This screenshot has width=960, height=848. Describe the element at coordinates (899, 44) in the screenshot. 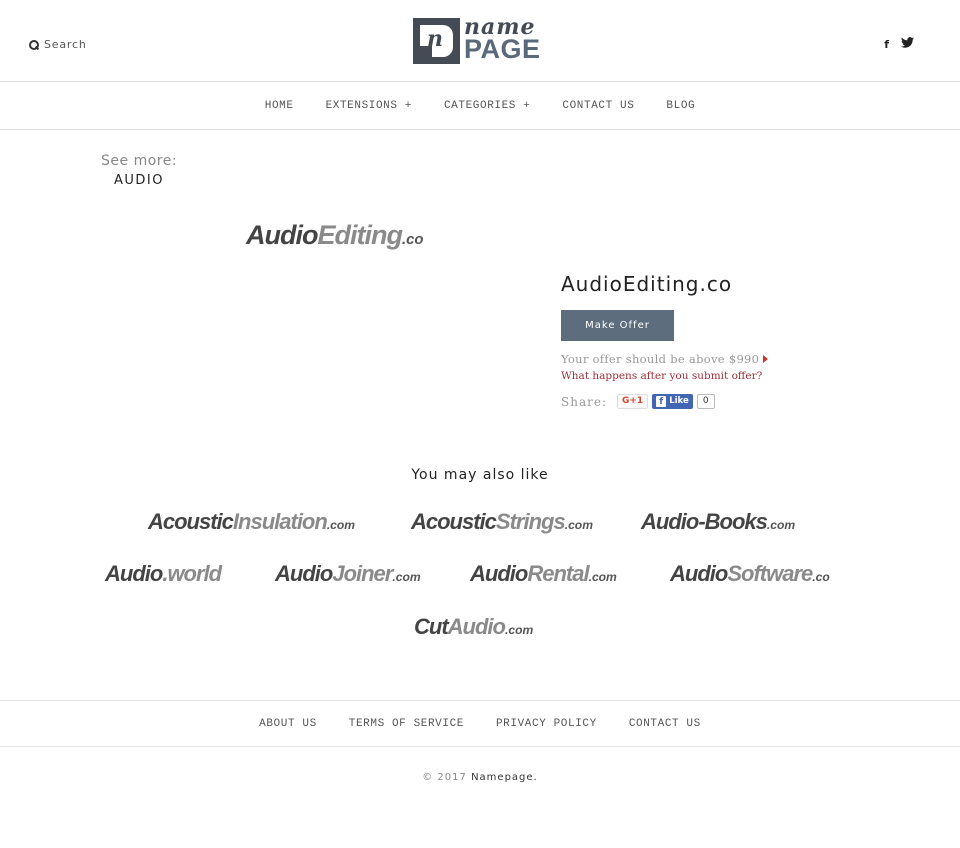

I see `social-links: f` at that location.